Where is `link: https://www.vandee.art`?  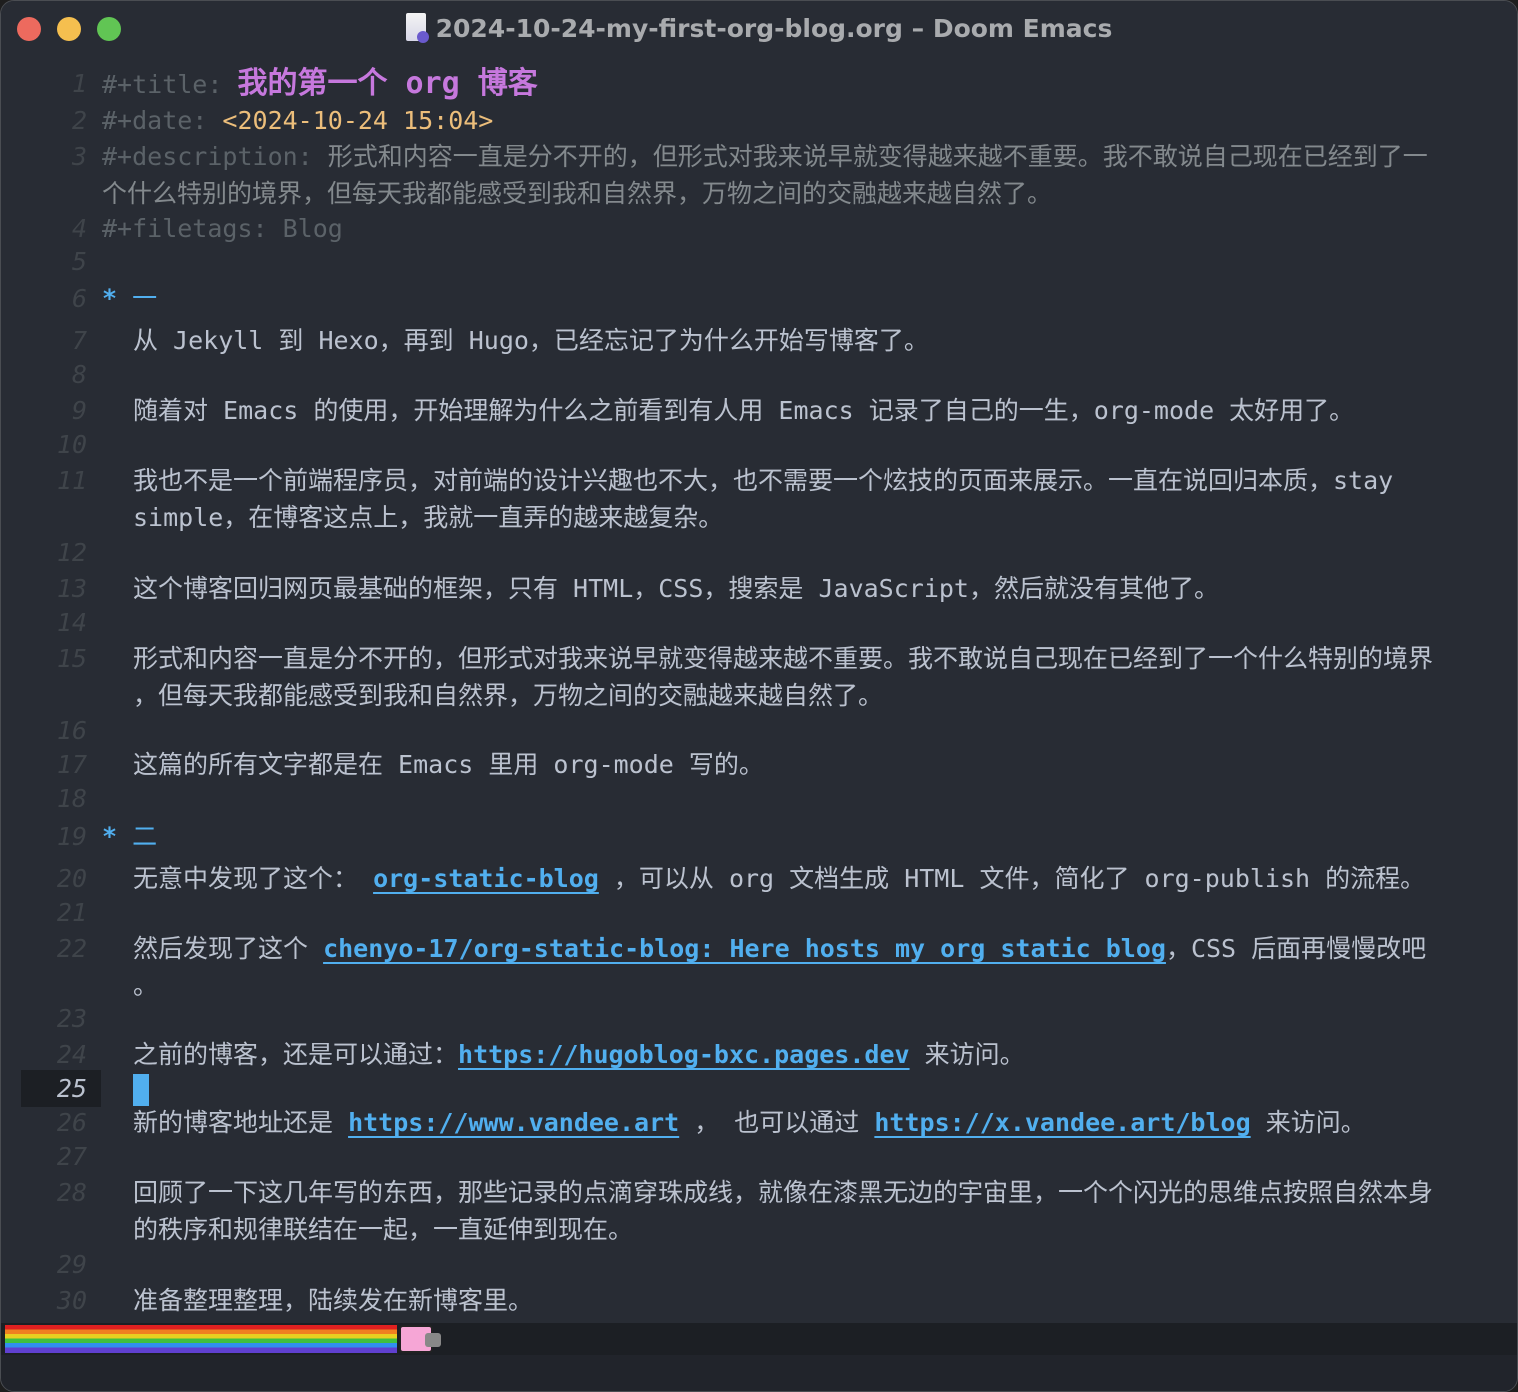 link: https://www.vandee.art is located at coordinates (513, 1122).